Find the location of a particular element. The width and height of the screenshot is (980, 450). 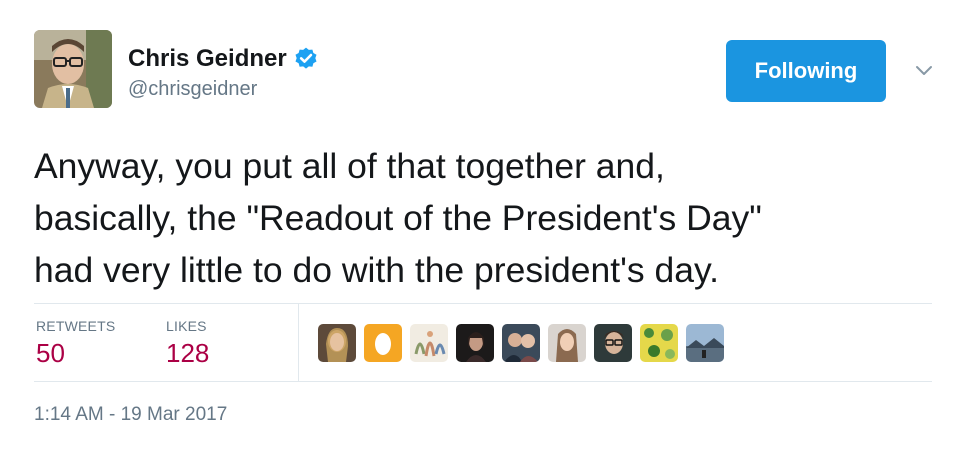

stats-divider is located at coordinates (298, 342).